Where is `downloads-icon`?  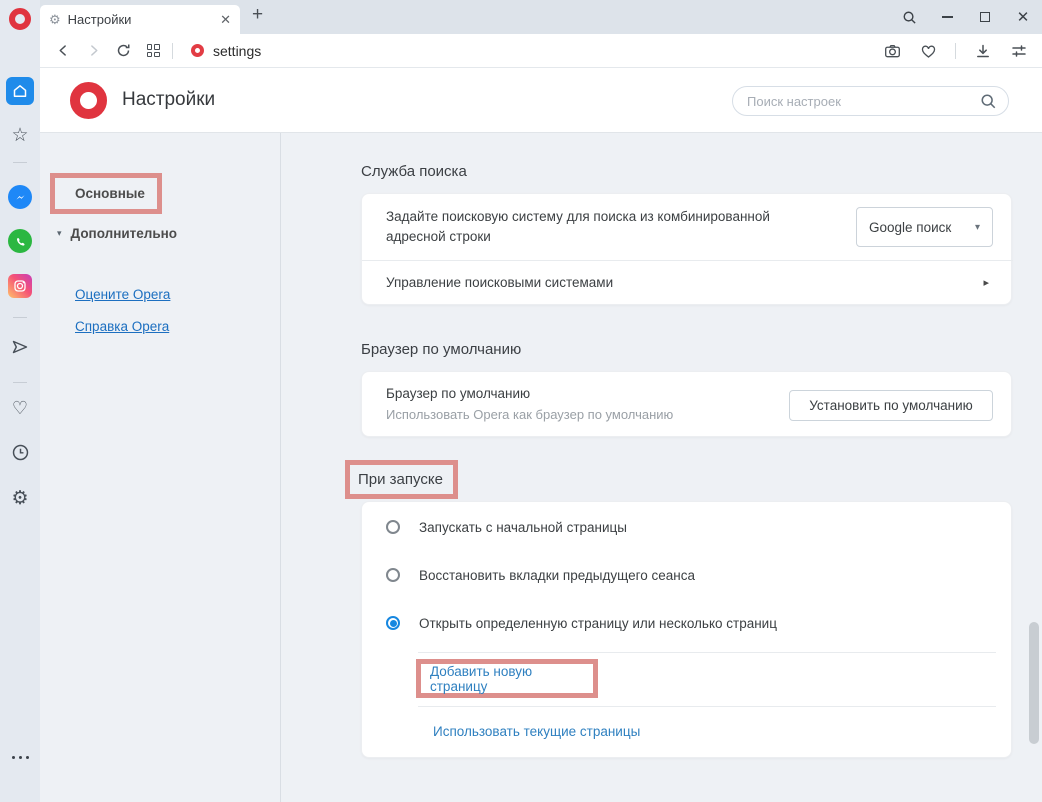 downloads-icon is located at coordinates (983, 51).